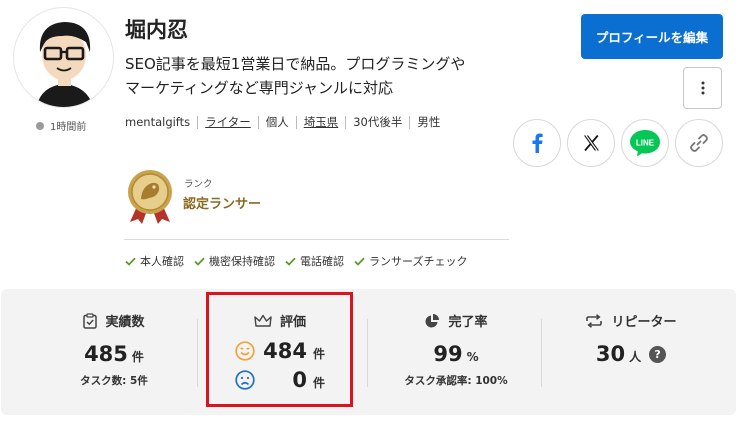  Describe the element at coordinates (635, 357) in the screenshot. I see `stat-repeater-unit: 人` at that location.